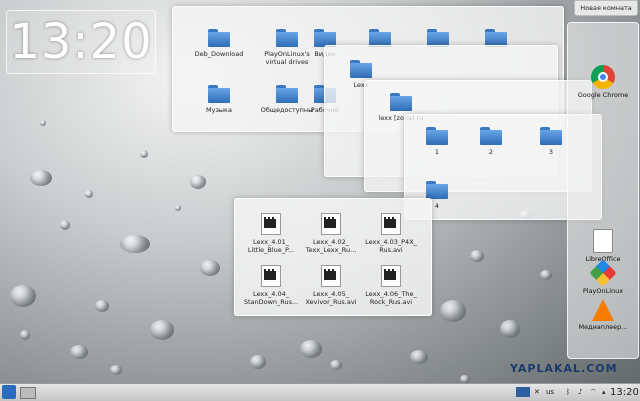 The height and width of the screenshot is (401, 640). Describe the element at coordinates (603, 77) in the screenshot. I see `chrome-icon` at that location.